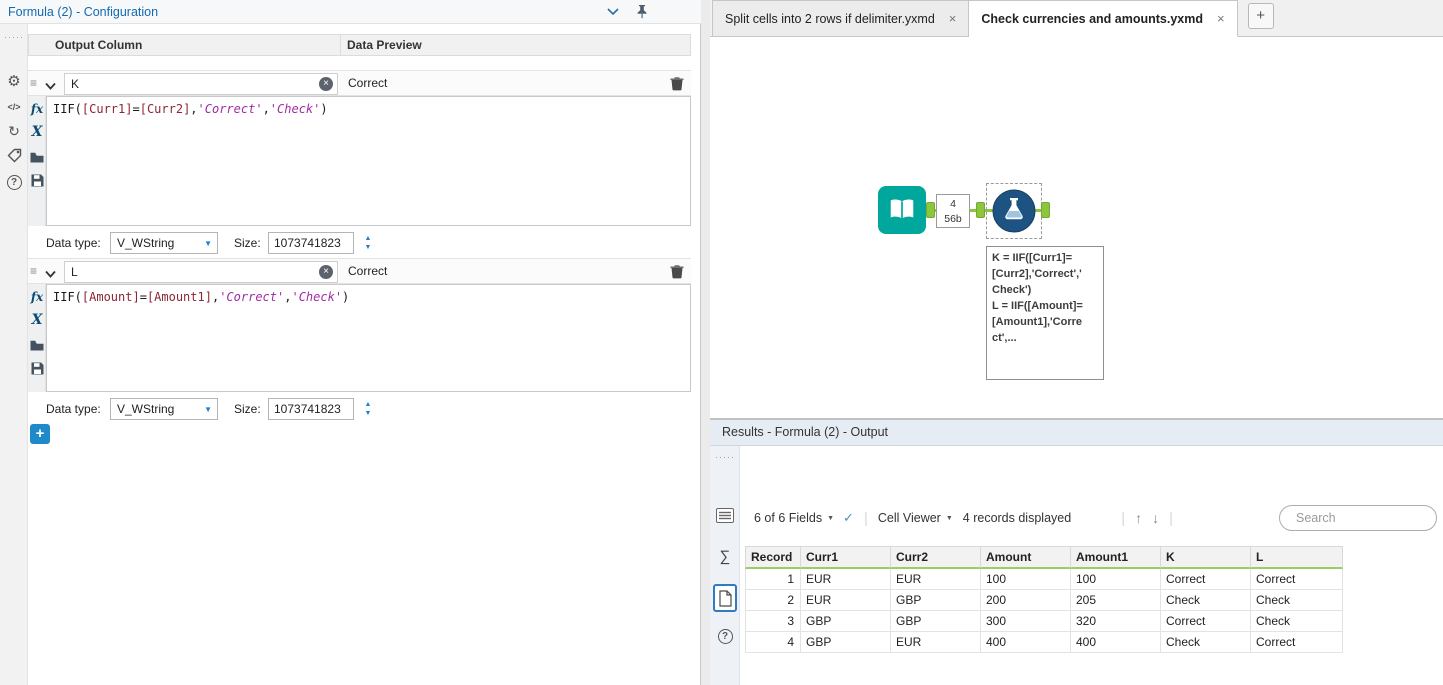 This screenshot has height=685, width=1443. Describe the element at coordinates (1014, 211) in the screenshot. I see `formula-tool` at that location.